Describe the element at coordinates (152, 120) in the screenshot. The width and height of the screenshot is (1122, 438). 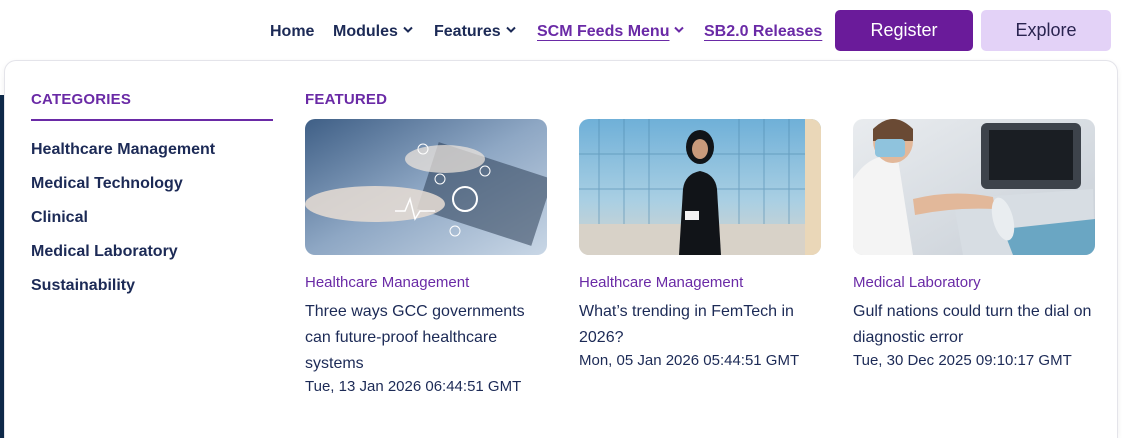
I see `categories-divider` at that location.